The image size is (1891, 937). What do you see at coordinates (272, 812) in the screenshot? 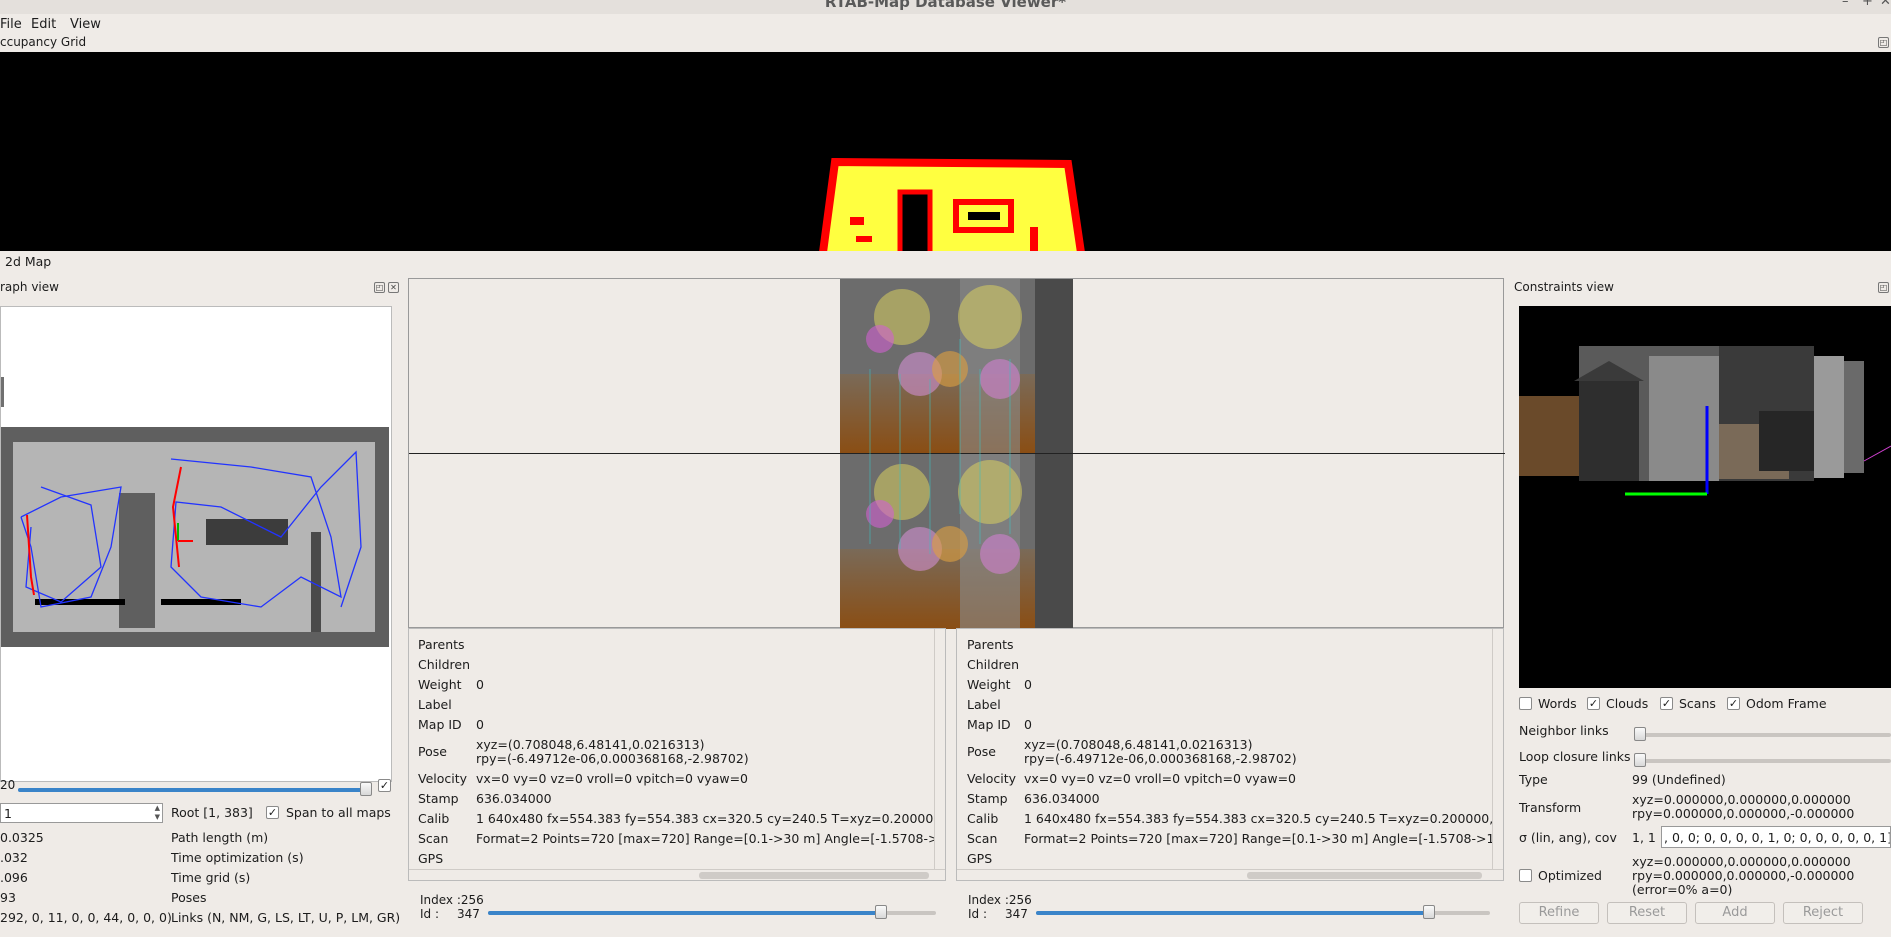
I see `span-checkbox: ✓` at bounding box center [272, 812].